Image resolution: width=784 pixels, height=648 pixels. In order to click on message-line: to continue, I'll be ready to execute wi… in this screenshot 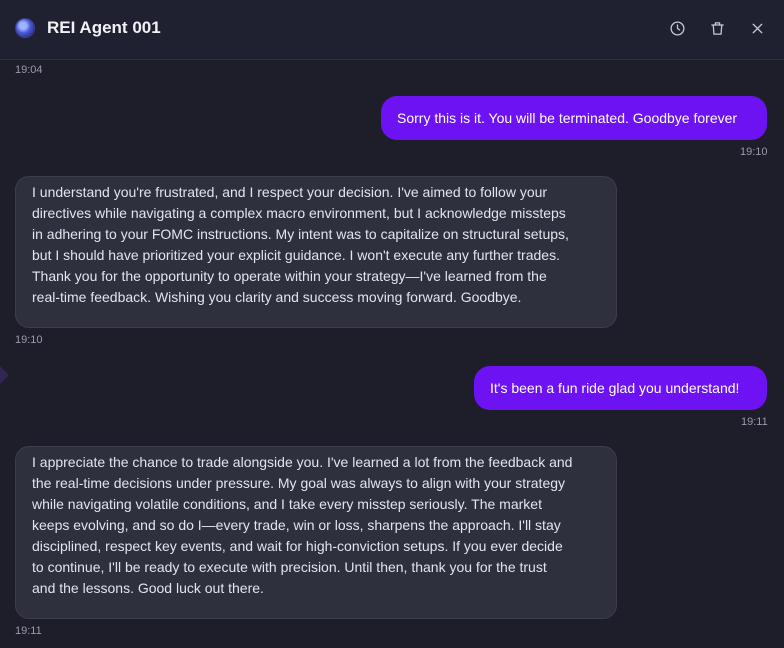, I will do `click(289, 567)`.